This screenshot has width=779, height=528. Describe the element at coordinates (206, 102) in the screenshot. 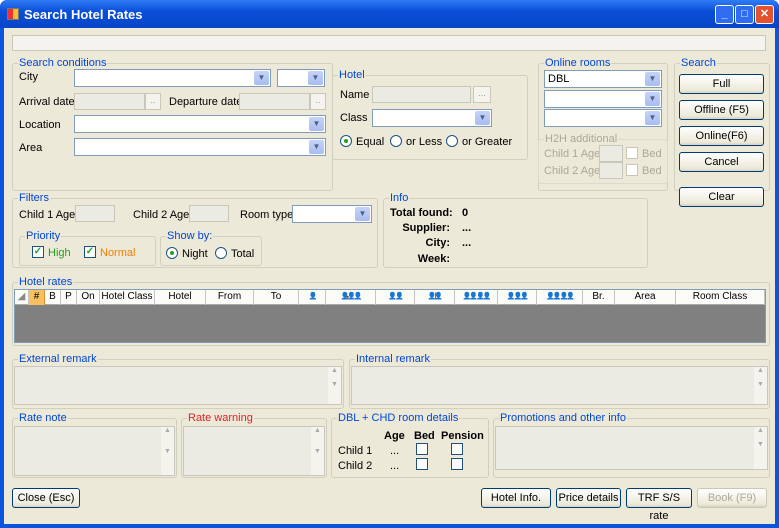

I see `departure-date-label: Departure date` at that location.